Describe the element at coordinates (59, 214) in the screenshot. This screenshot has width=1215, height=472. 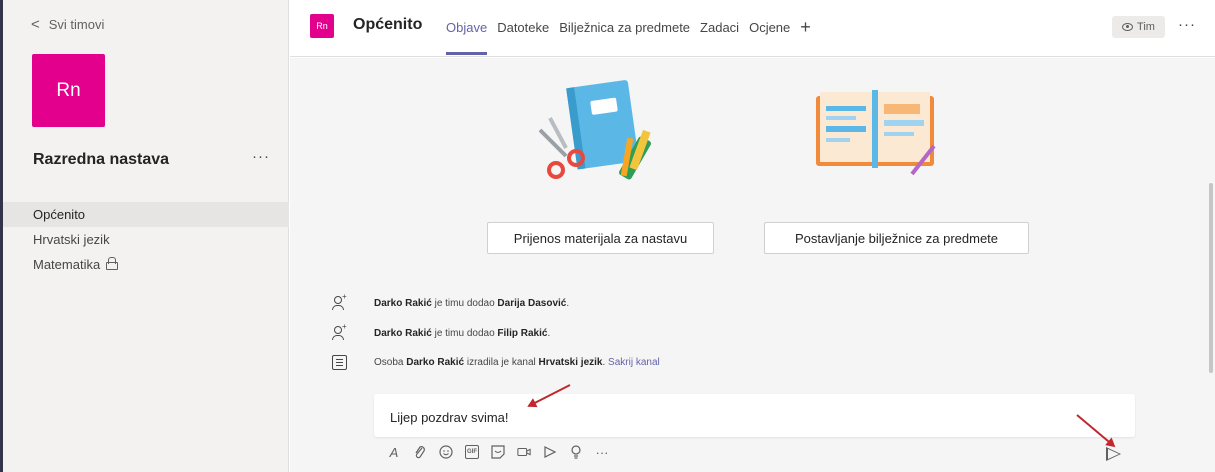
I see `channel-label: Općenito` at that location.